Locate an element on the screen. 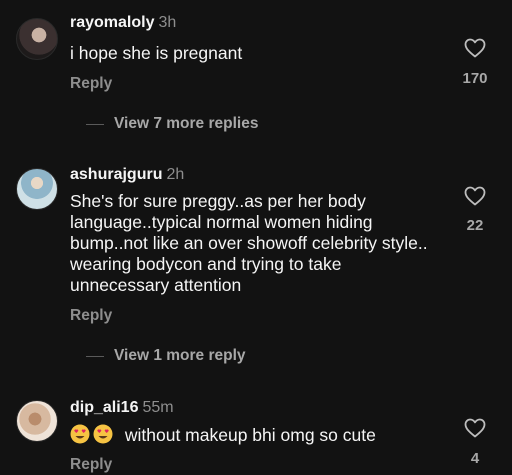 This screenshot has width=512, height=475. view-more-label: View 7 more replies is located at coordinates (186, 123).